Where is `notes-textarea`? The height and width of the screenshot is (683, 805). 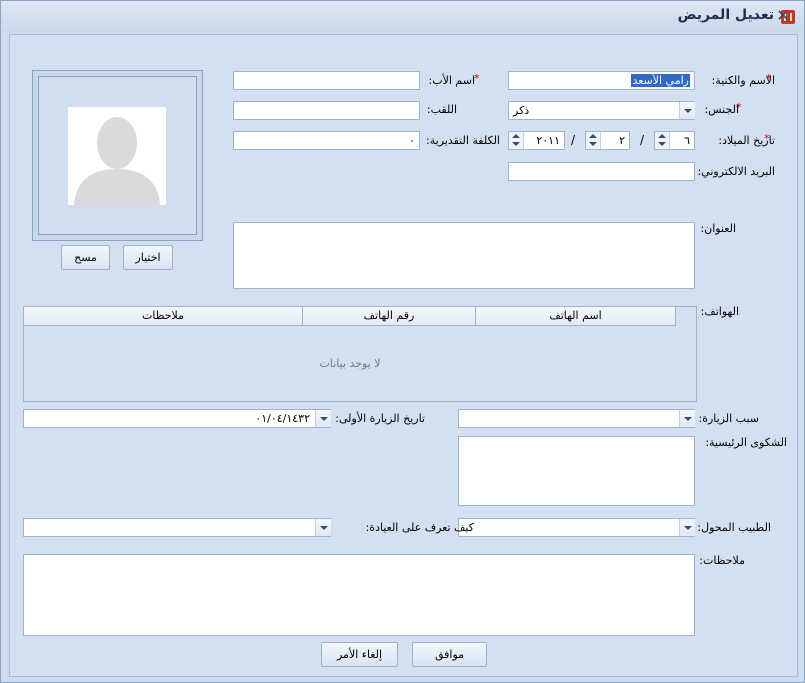
notes-textarea is located at coordinates (359, 595).